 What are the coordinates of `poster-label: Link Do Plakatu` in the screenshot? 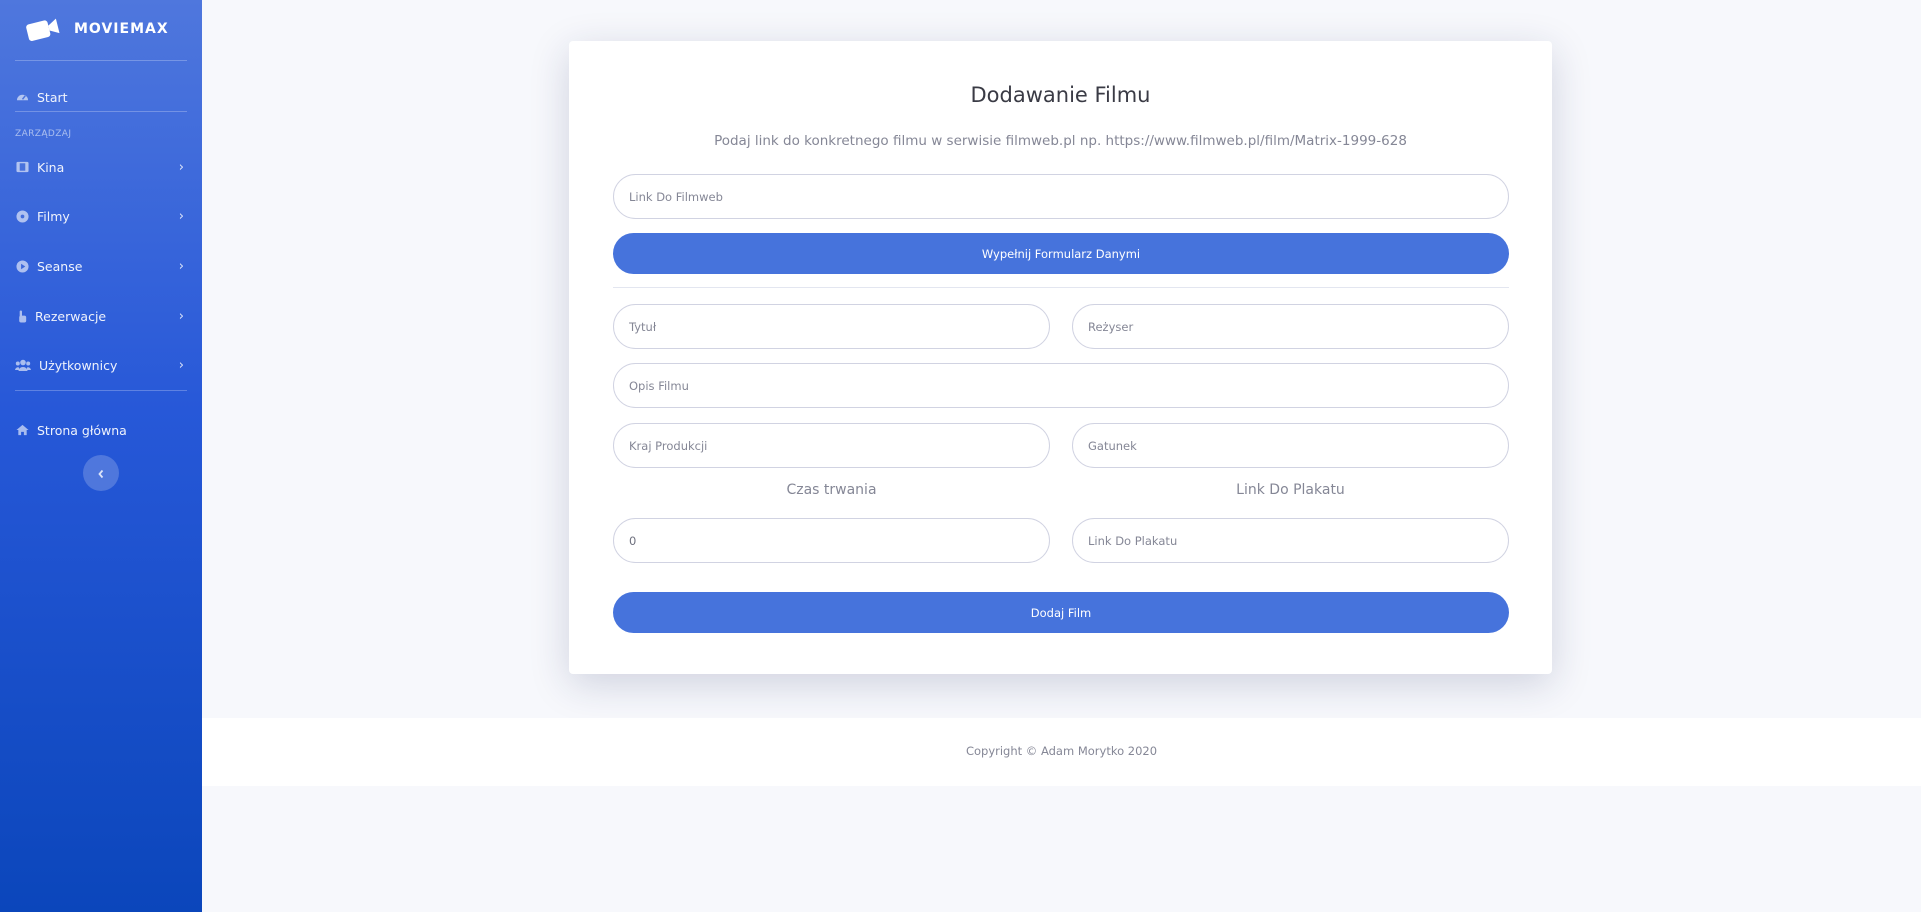 It's located at (1290, 490).